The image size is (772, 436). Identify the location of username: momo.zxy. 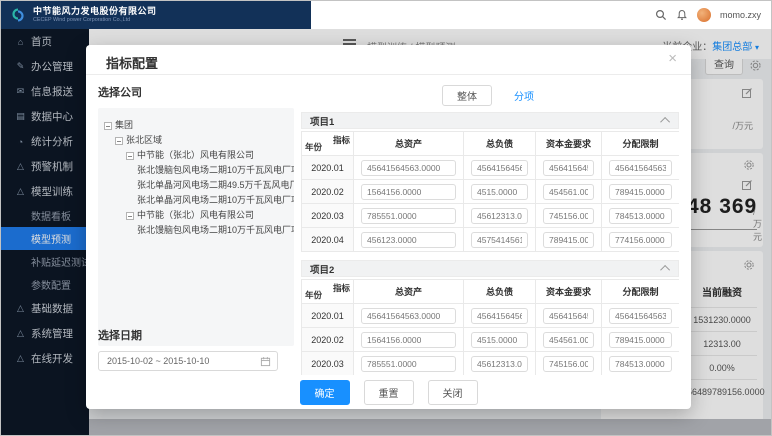
(740, 15).